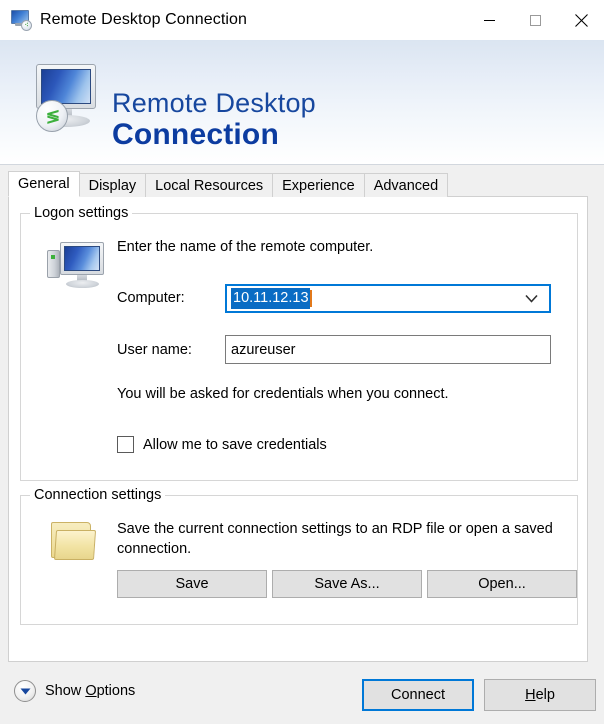 The width and height of the screenshot is (604, 724). Describe the element at coordinates (318, 185) in the screenshot. I see `tab-experience: Experience` at that location.